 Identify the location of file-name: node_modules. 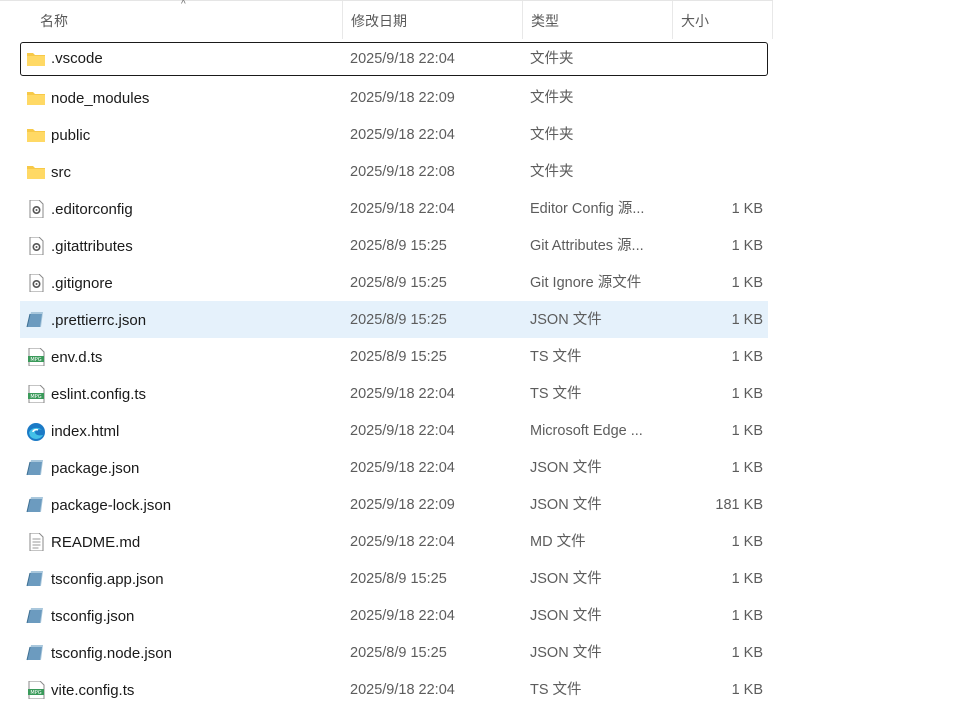
(100, 98).